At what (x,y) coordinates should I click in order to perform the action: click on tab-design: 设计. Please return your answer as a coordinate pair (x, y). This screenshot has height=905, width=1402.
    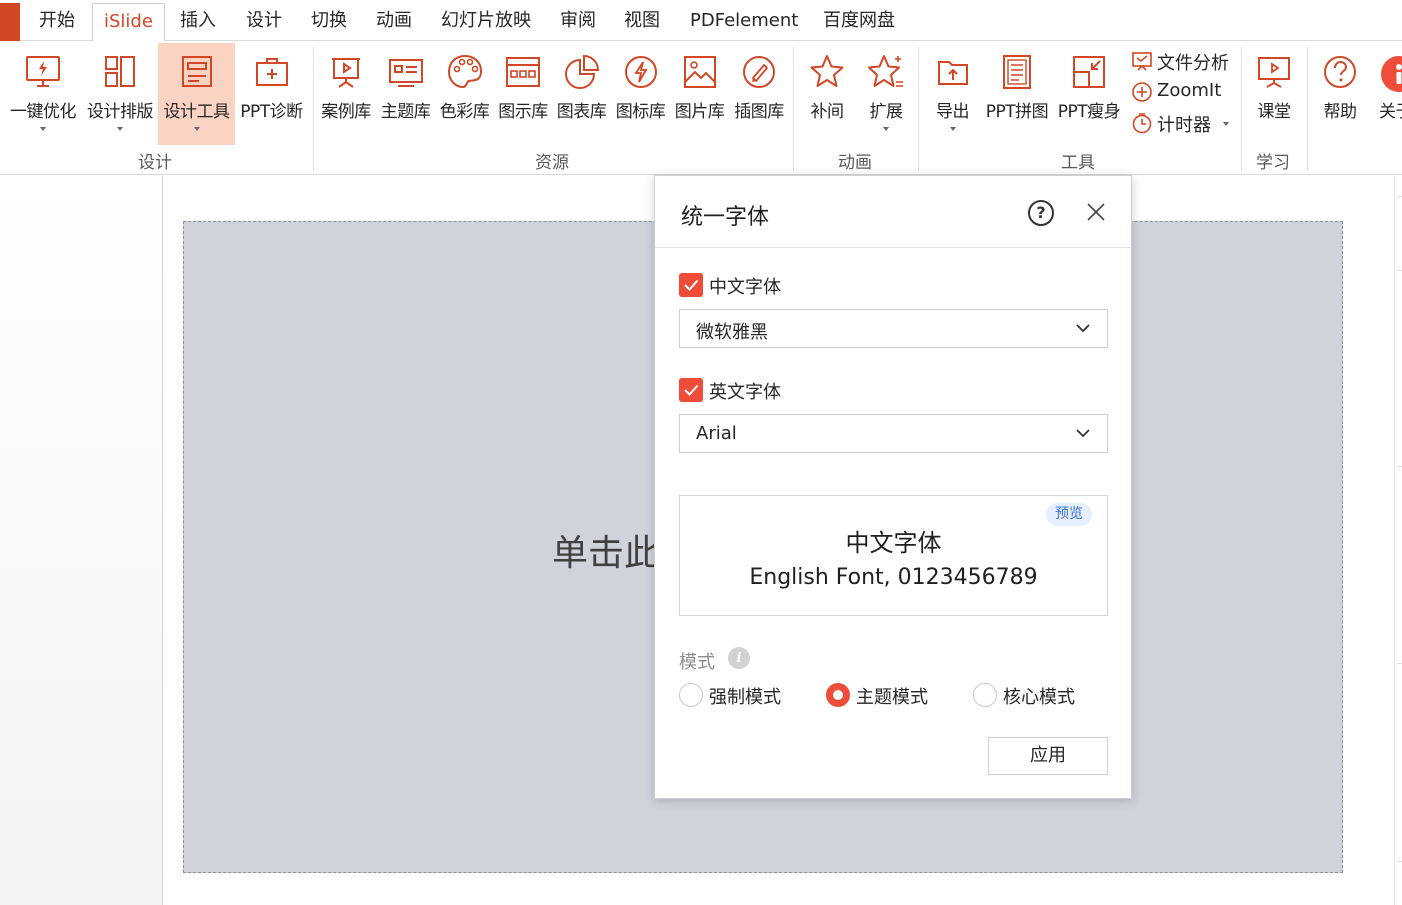
    Looking at the image, I should click on (264, 20).